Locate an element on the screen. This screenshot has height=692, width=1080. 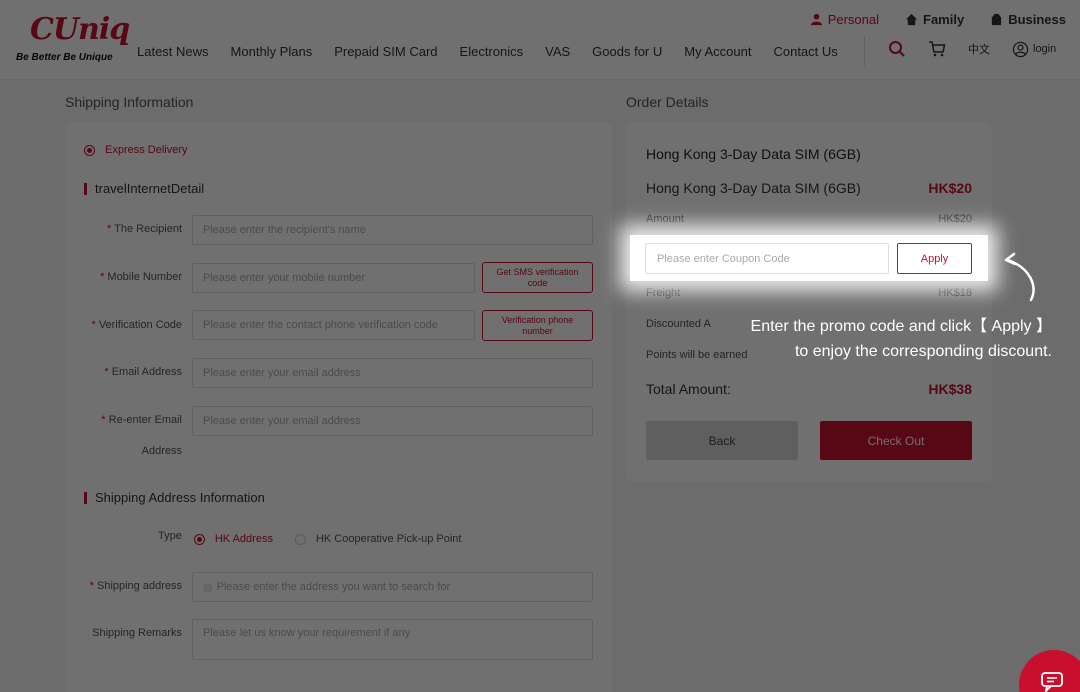
product-title: Hong Kong 3-Day Data SIM (6GB) is located at coordinates (753, 154).